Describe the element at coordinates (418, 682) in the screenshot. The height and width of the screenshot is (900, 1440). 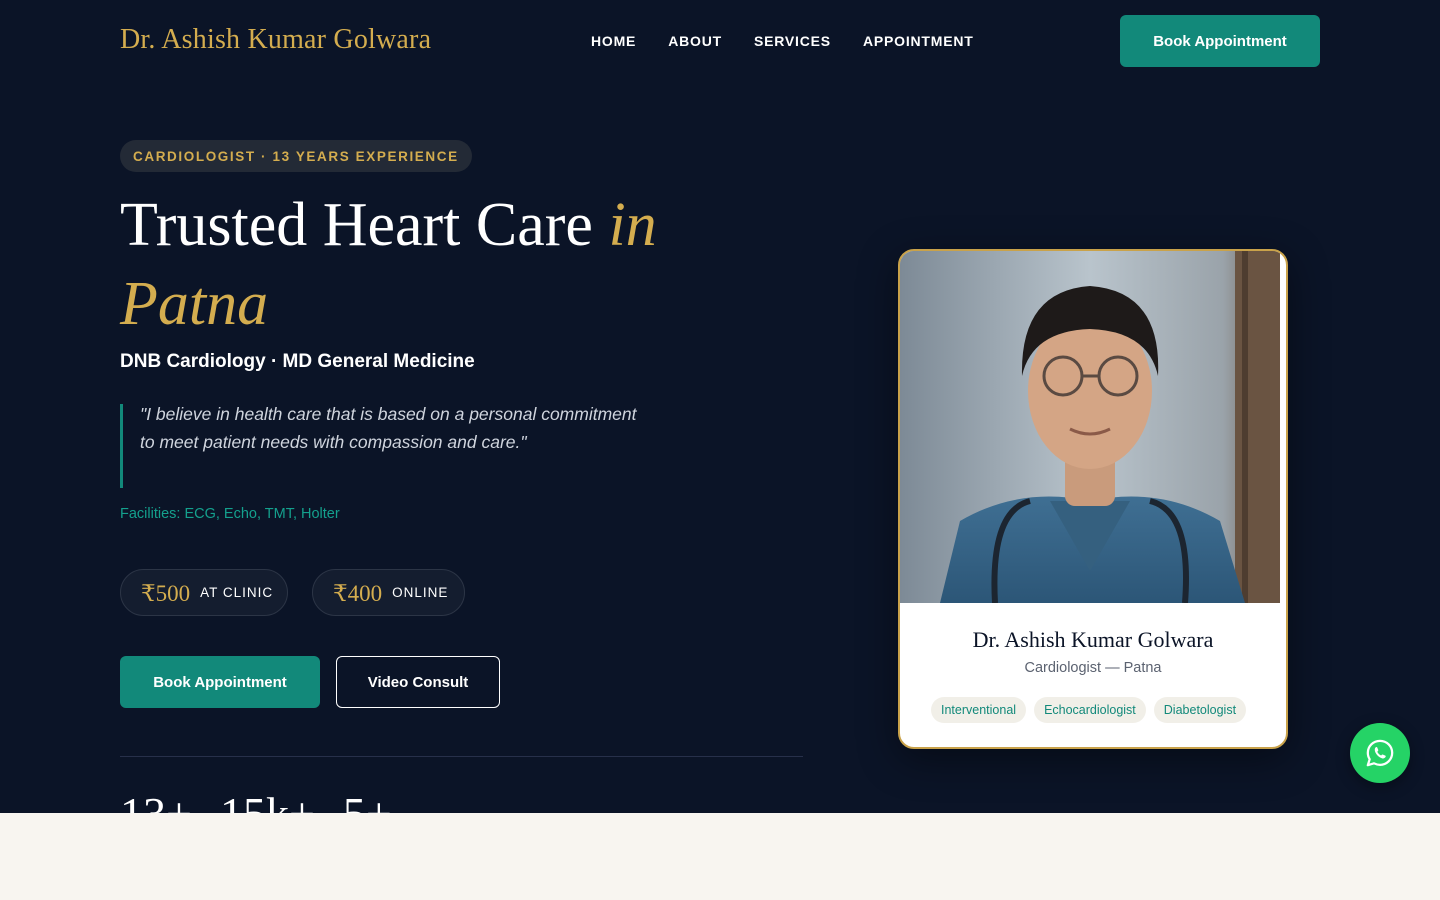
I see `video-consult-button: Video Consult` at that location.